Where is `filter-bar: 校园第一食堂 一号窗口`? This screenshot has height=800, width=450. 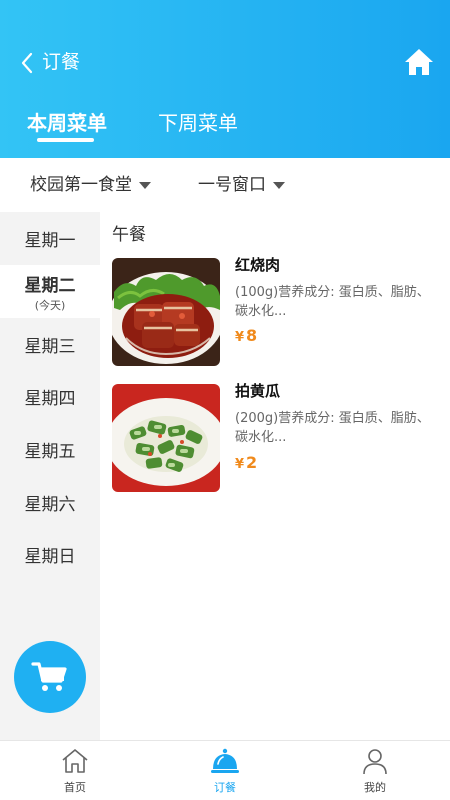 filter-bar: 校园第一食堂 一号窗口 is located at coordinates (225, 185).